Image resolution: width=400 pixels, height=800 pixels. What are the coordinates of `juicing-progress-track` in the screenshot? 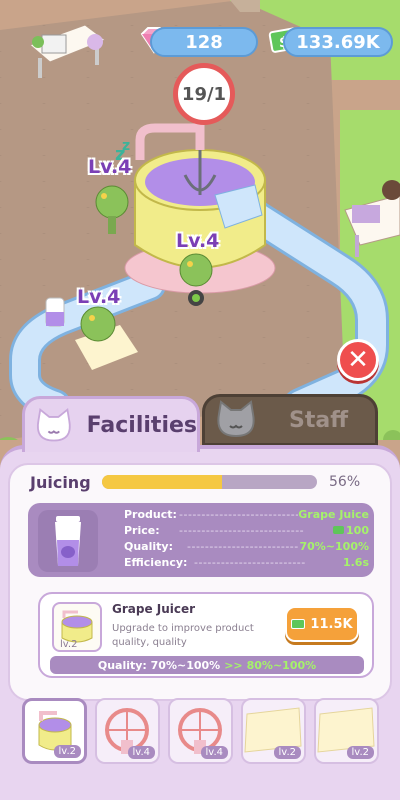 It's located at (209, 482).